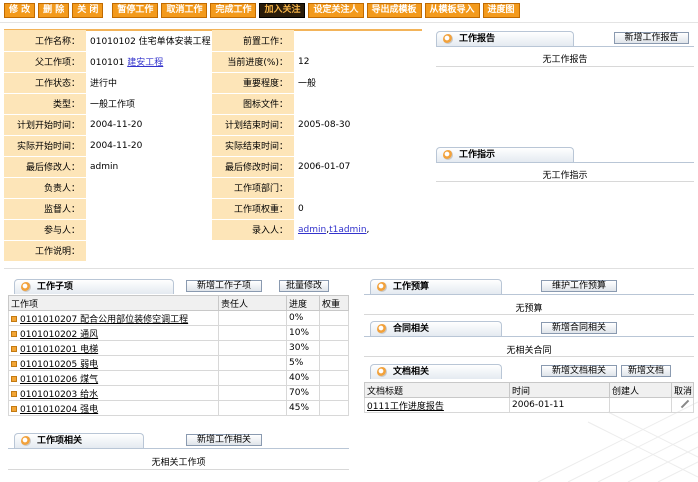 Image resolution: width=698 pixels, height=482 pixels. Describe the element at coordinates (113, 105) in the screenshot. I see `info-value: 一般工作项` at that location.